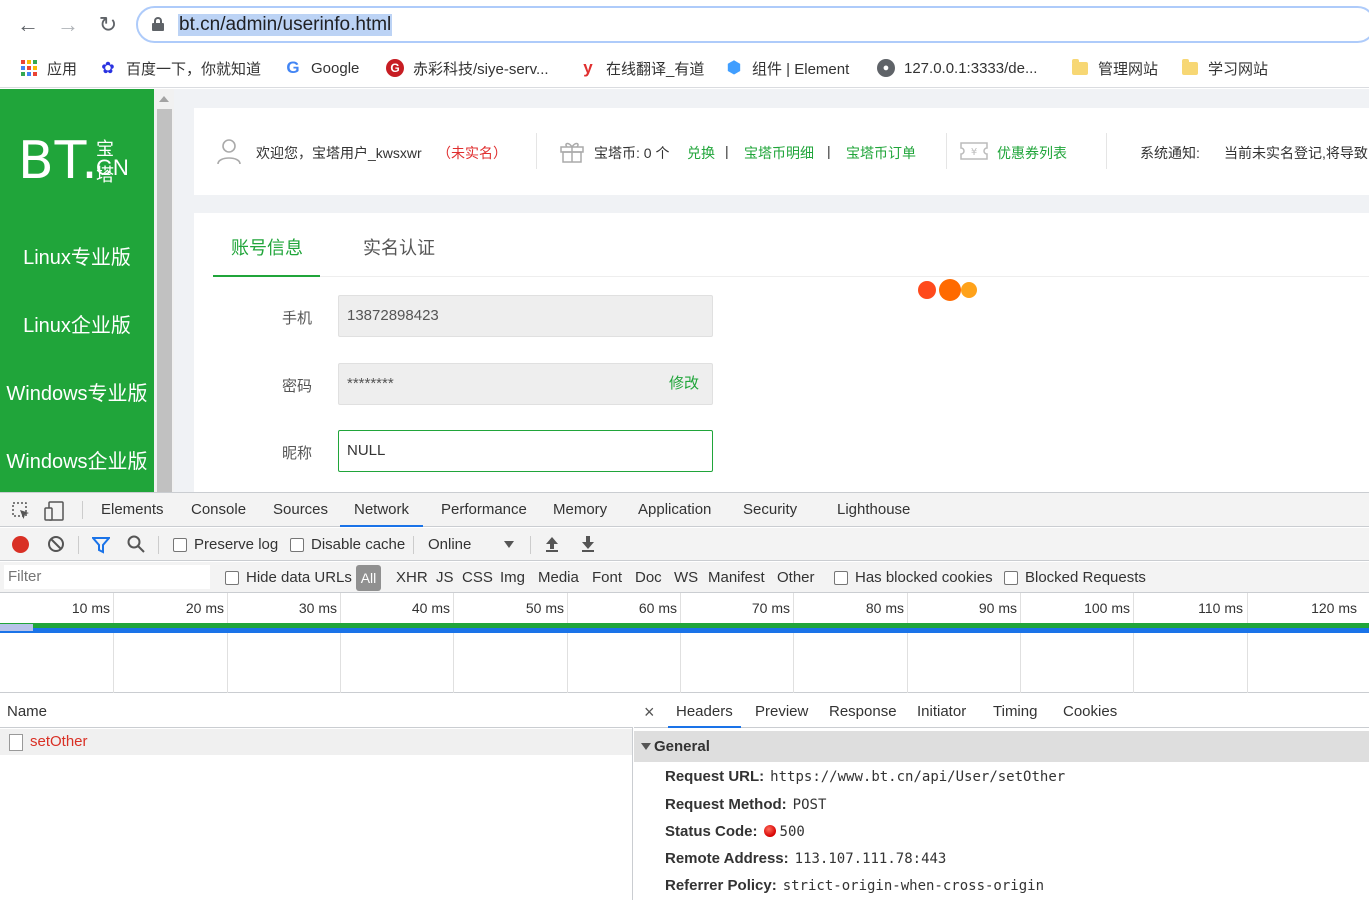  Describe the element at coordinates (736, 577) in the screenshot. I see `filter-type-manifest: Manifest` at that location.